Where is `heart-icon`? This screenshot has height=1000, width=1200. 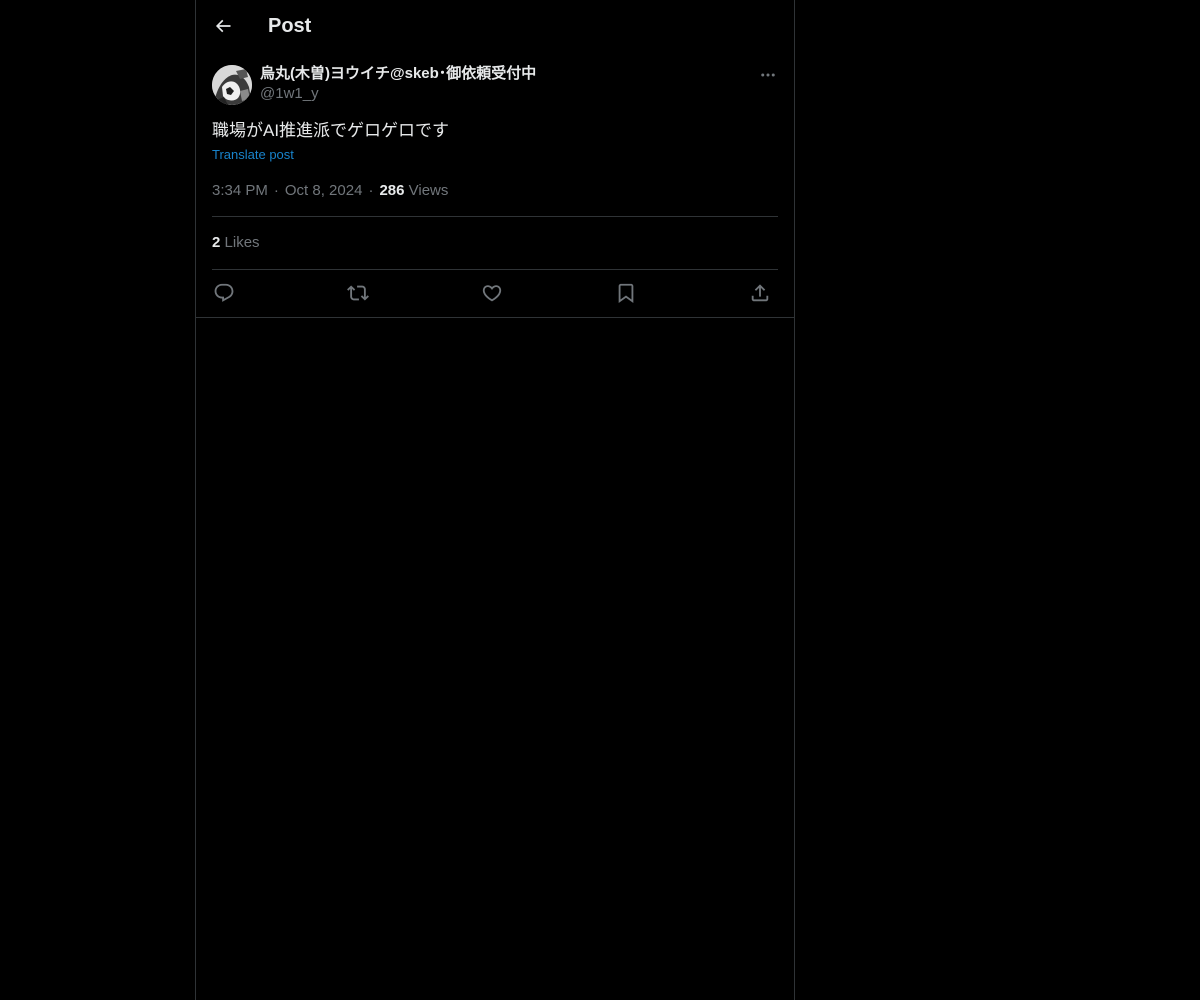 heart-icon is located at coordinates (492, 293).